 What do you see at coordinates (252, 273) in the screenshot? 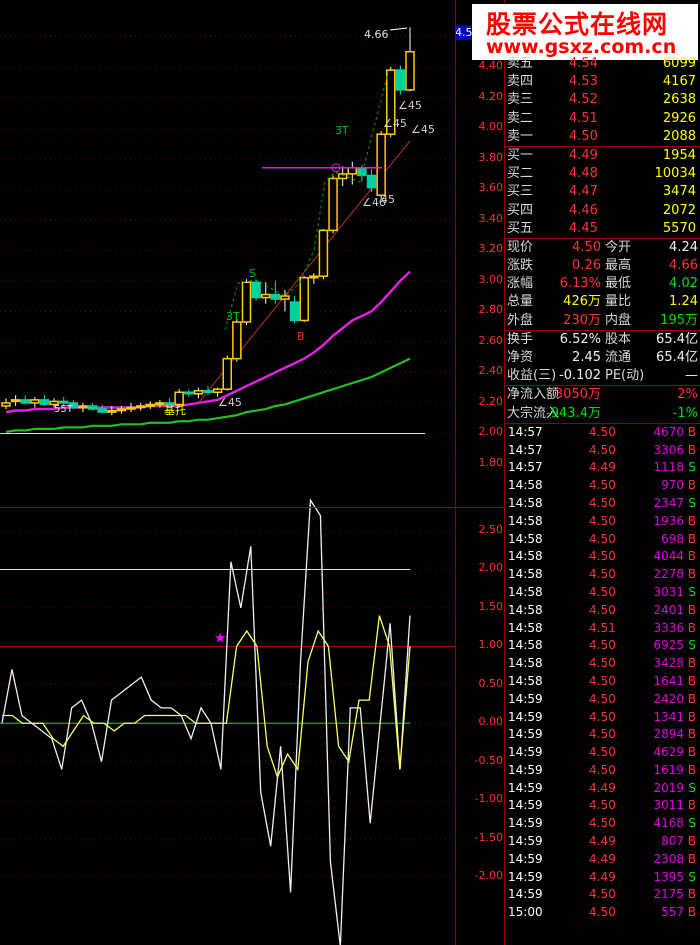
I see `marker-label: S` at bounding box center [252, 273].